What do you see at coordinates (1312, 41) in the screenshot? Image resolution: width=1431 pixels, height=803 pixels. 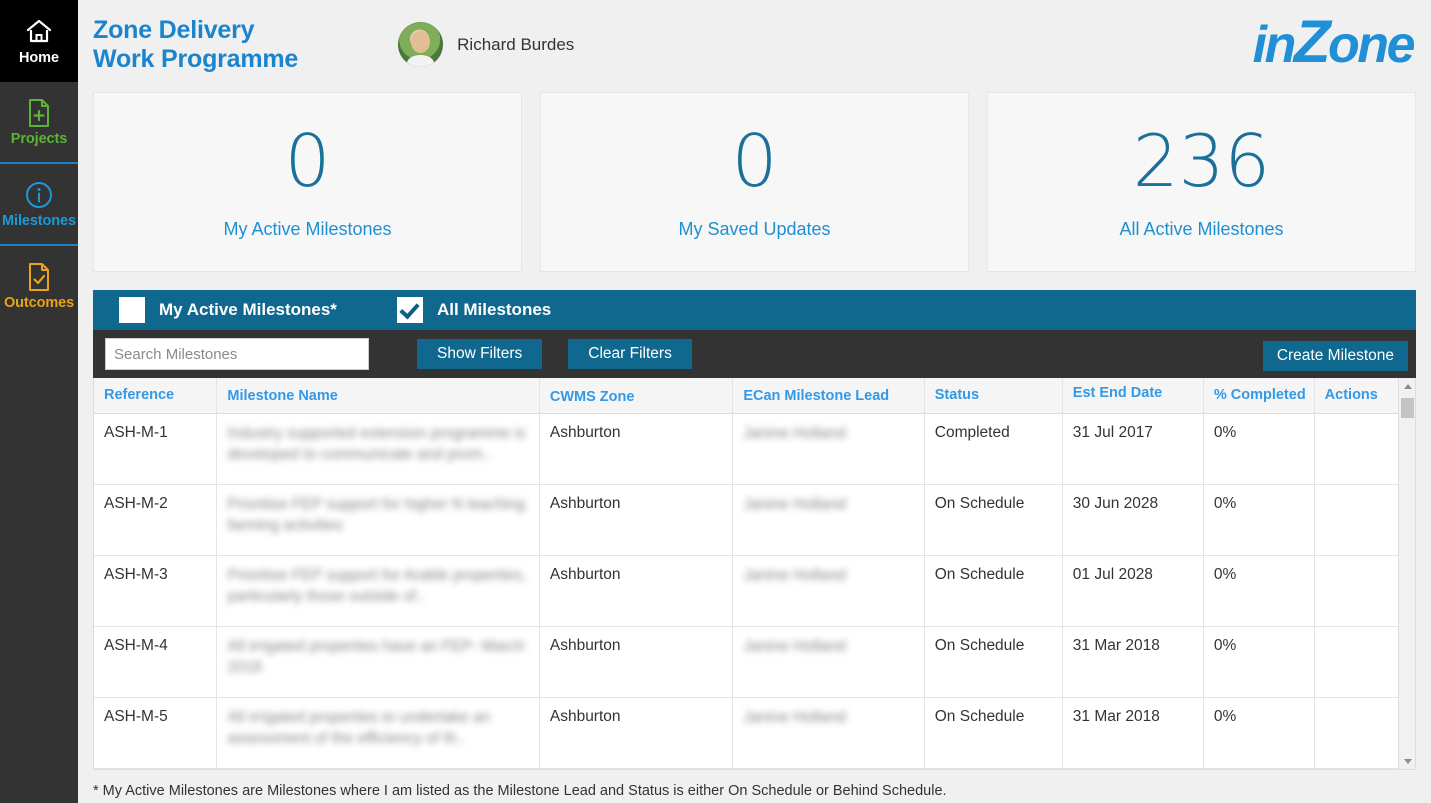 I see `logo-part-z: Z` at bounding box center [1312, 41].